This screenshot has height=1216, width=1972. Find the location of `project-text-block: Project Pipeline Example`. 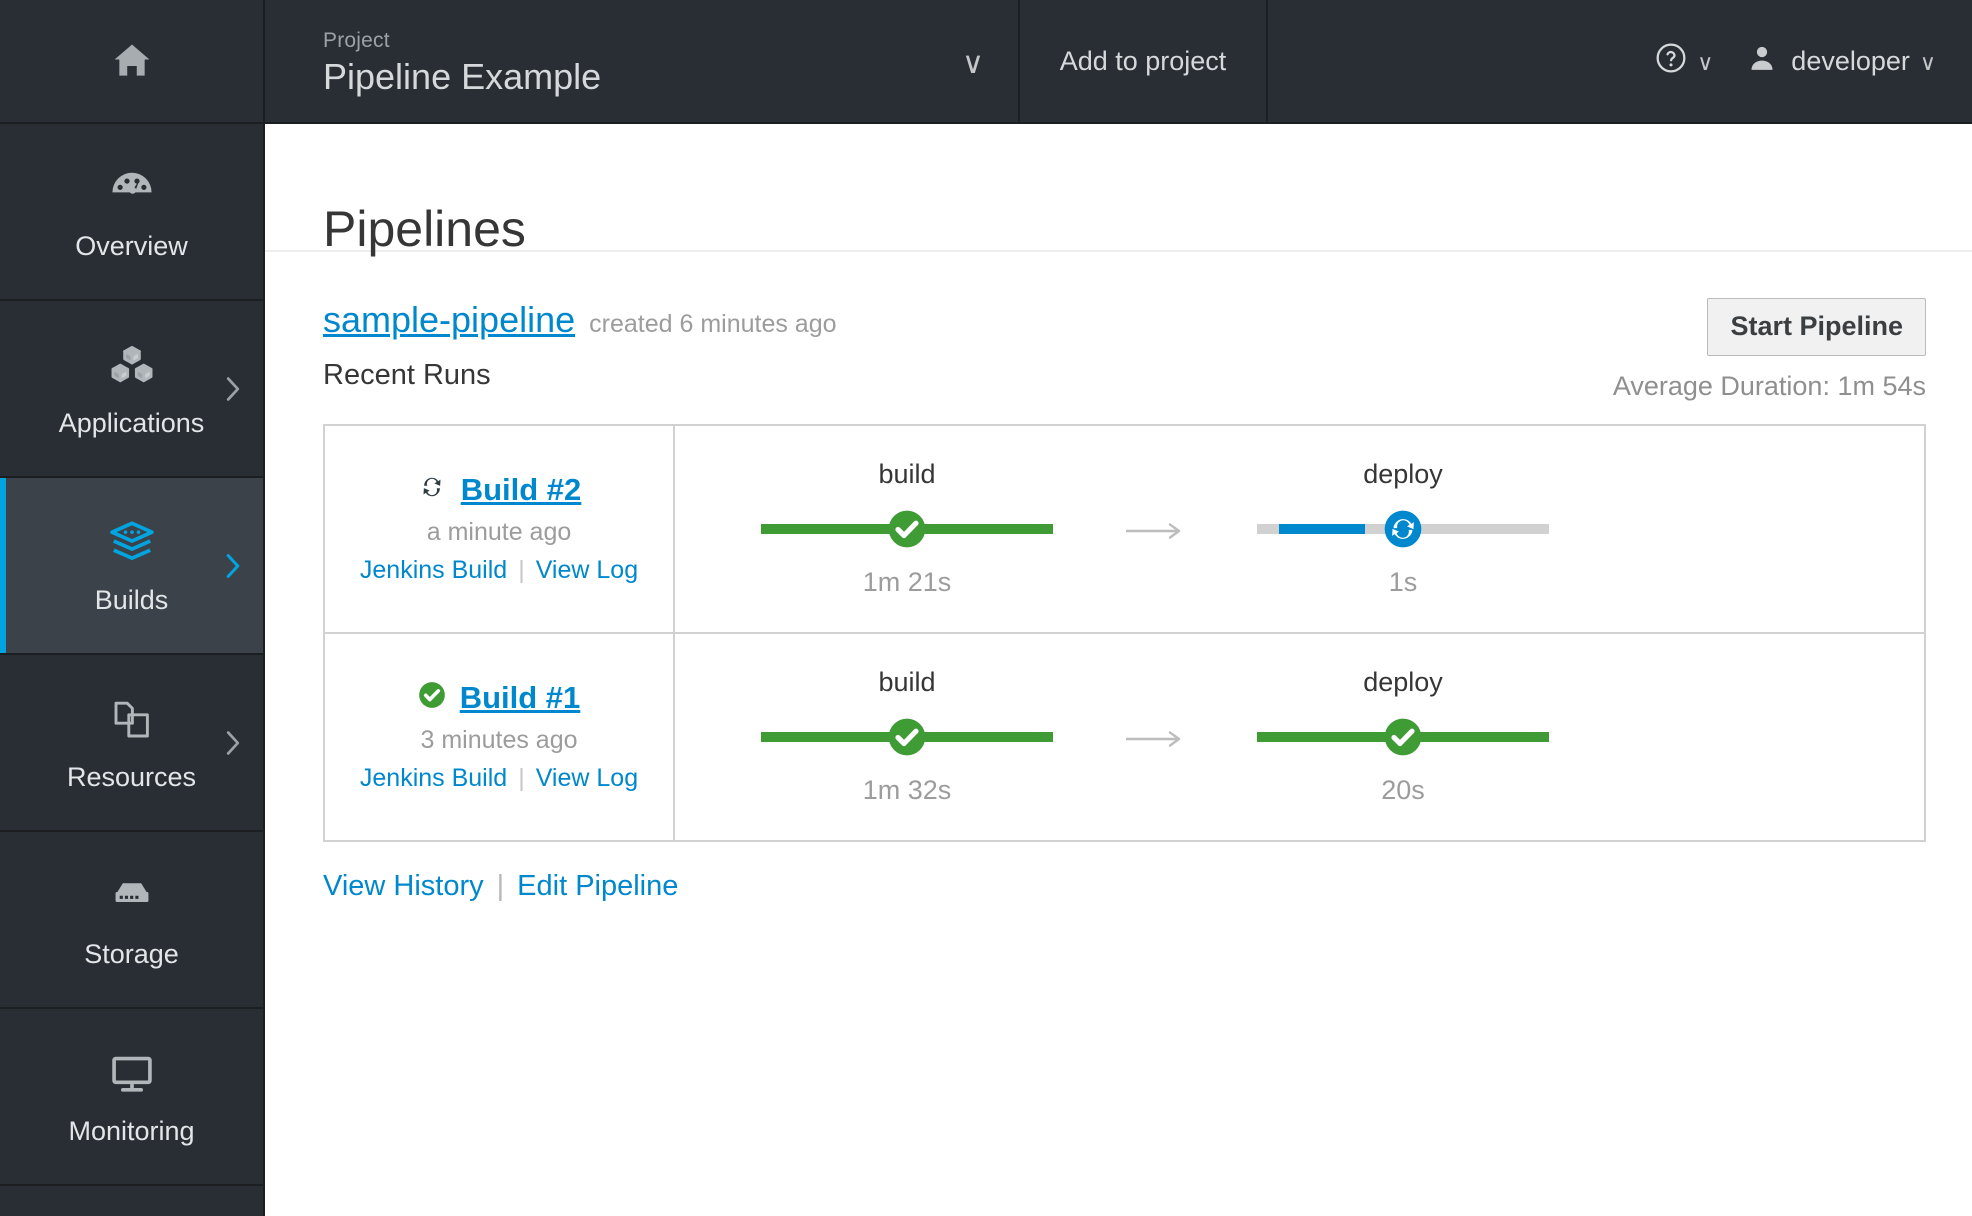

project-text-block: Project Pipeline Example is located at coordinates (462, 61).